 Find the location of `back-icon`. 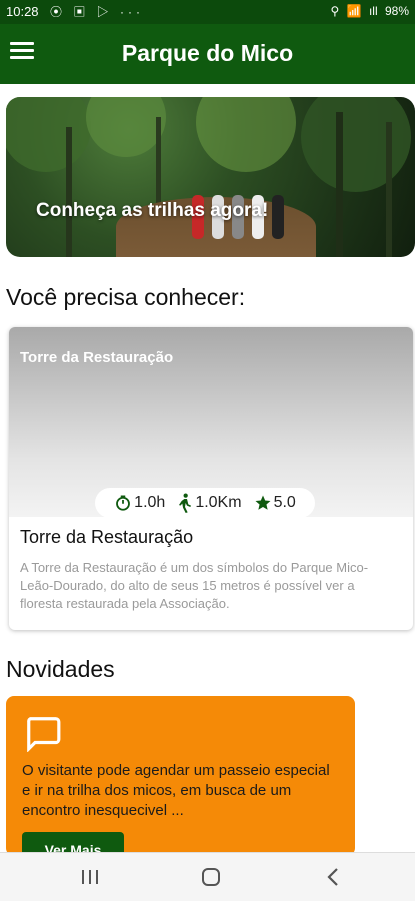

back-icon is located at coordinates (333, 877).